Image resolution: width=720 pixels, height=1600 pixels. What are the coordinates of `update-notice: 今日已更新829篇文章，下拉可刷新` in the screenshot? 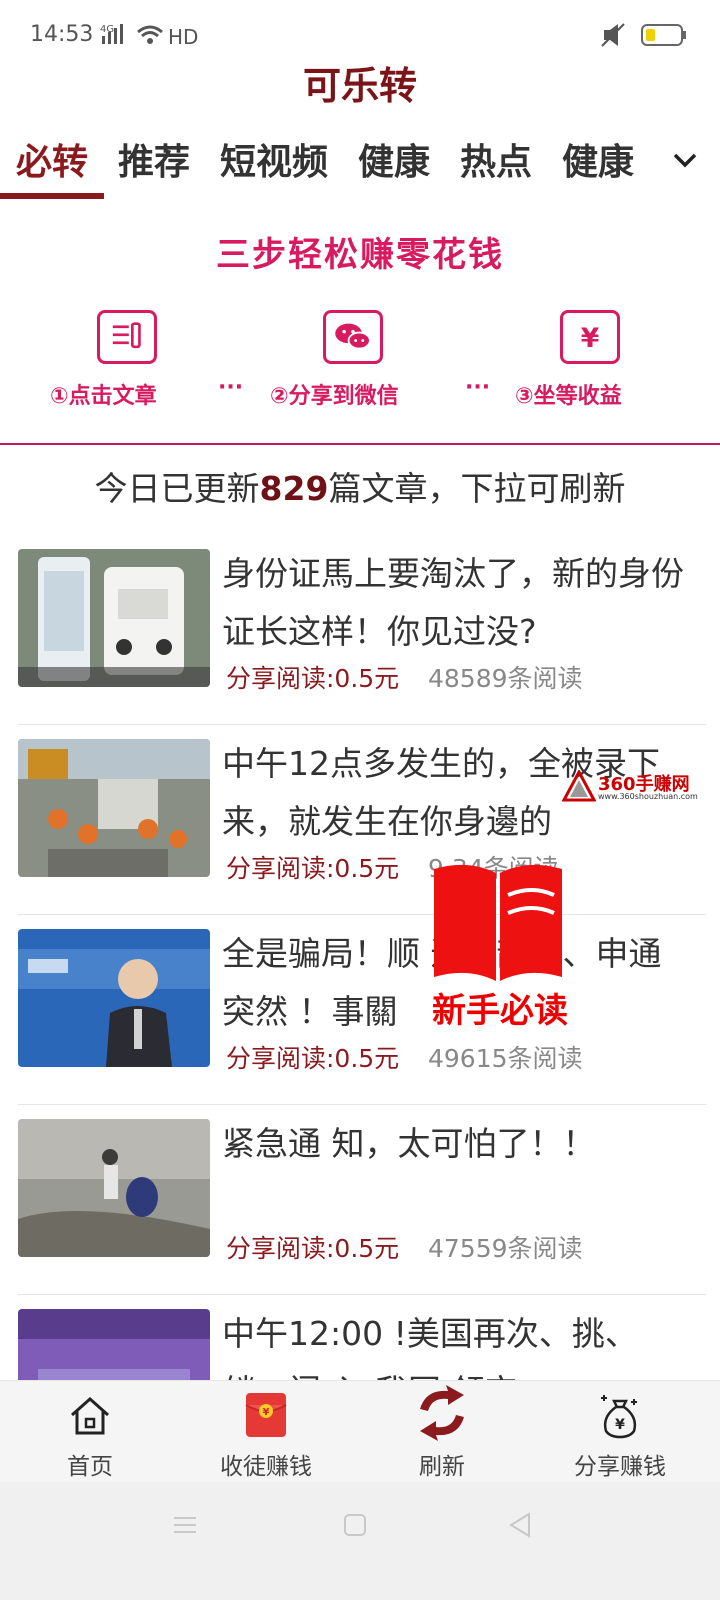 It's located at (360, 486).